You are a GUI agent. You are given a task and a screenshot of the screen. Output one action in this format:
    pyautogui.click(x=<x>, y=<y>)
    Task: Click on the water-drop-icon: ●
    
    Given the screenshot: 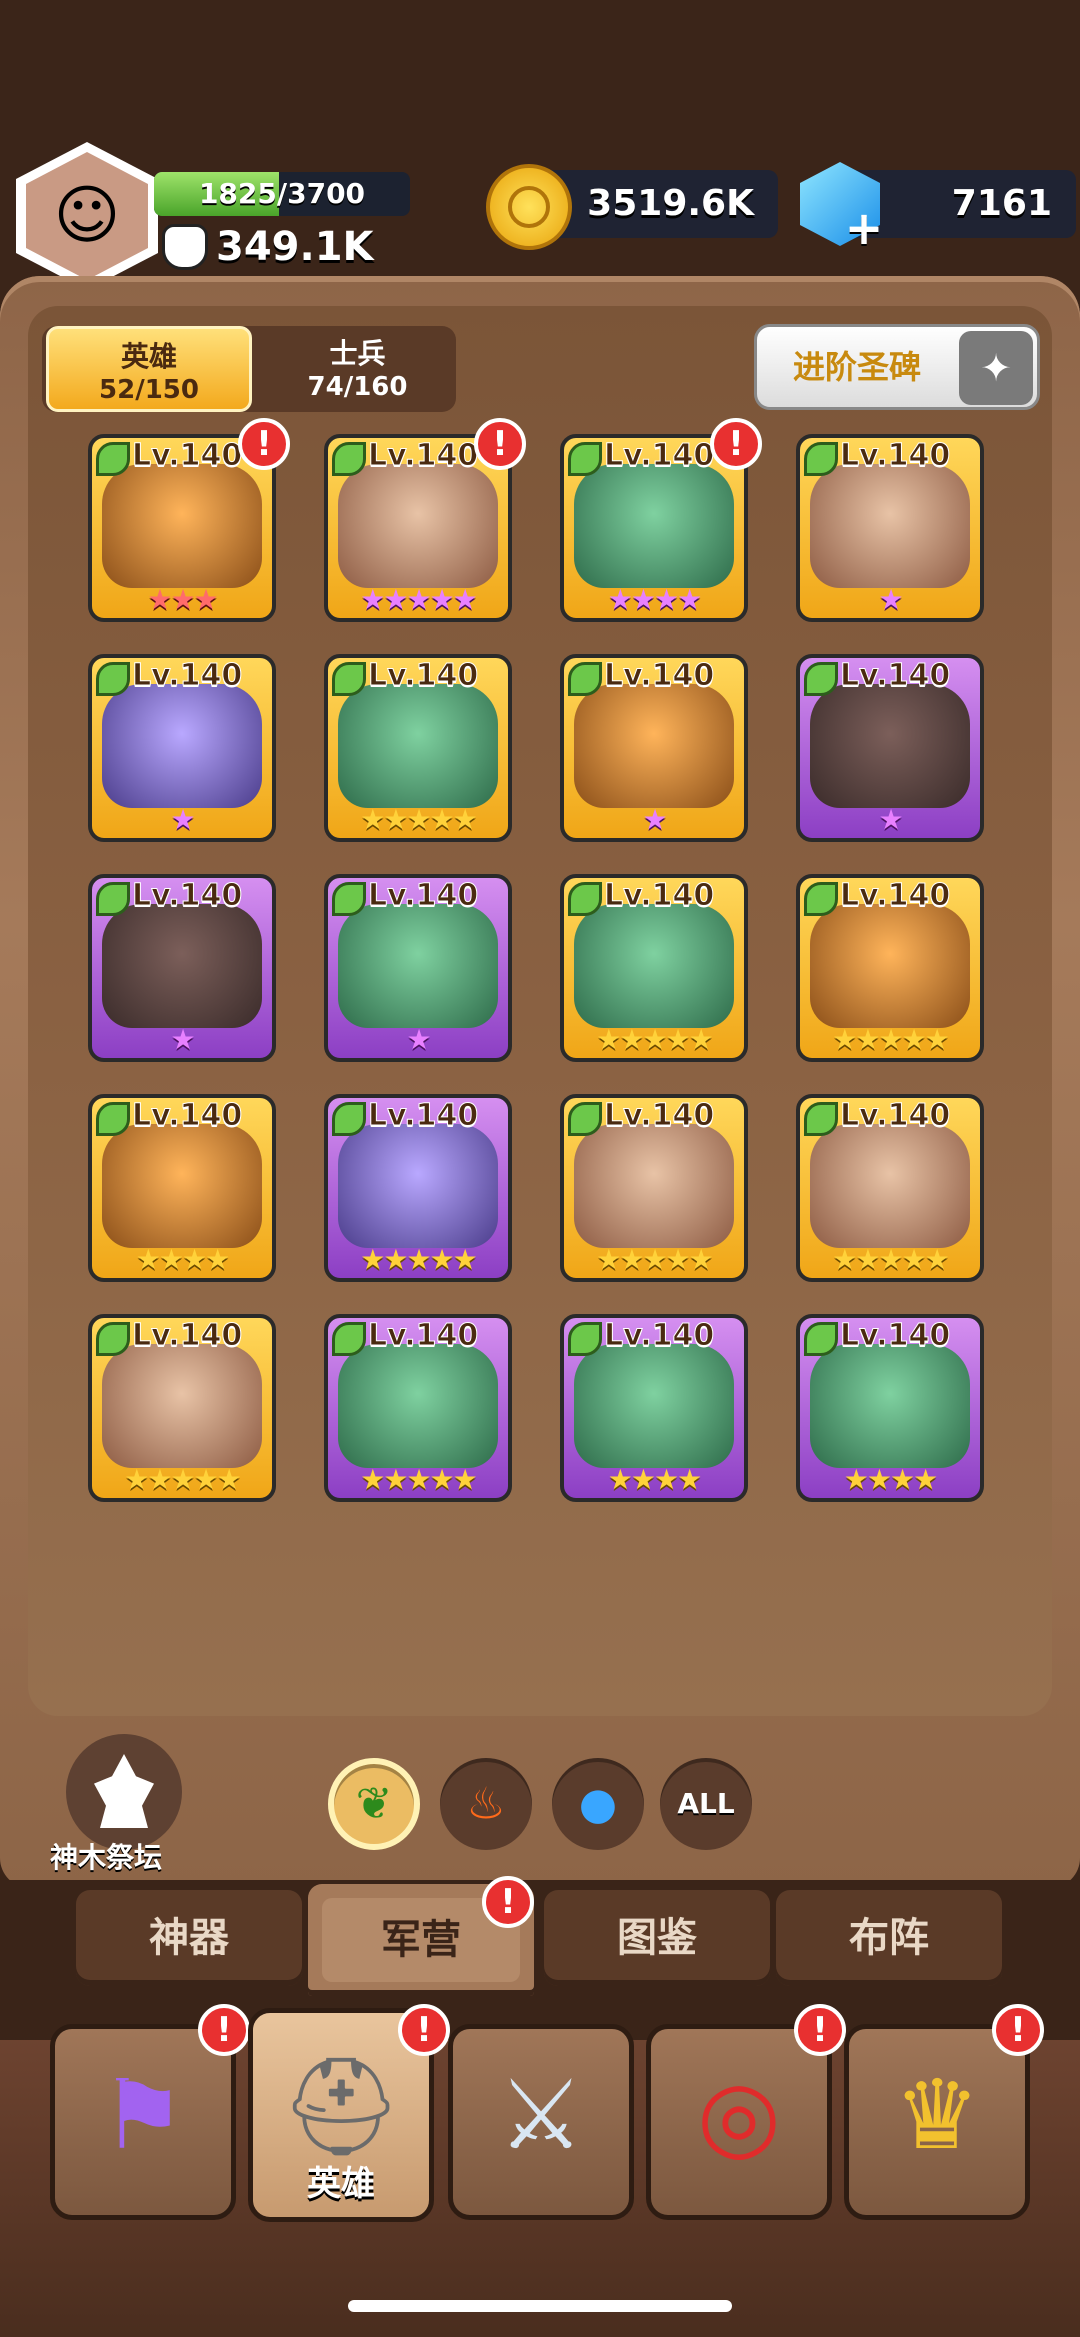 What is the action you would take?
    pyautogui.click(x=598, y=1804)
    